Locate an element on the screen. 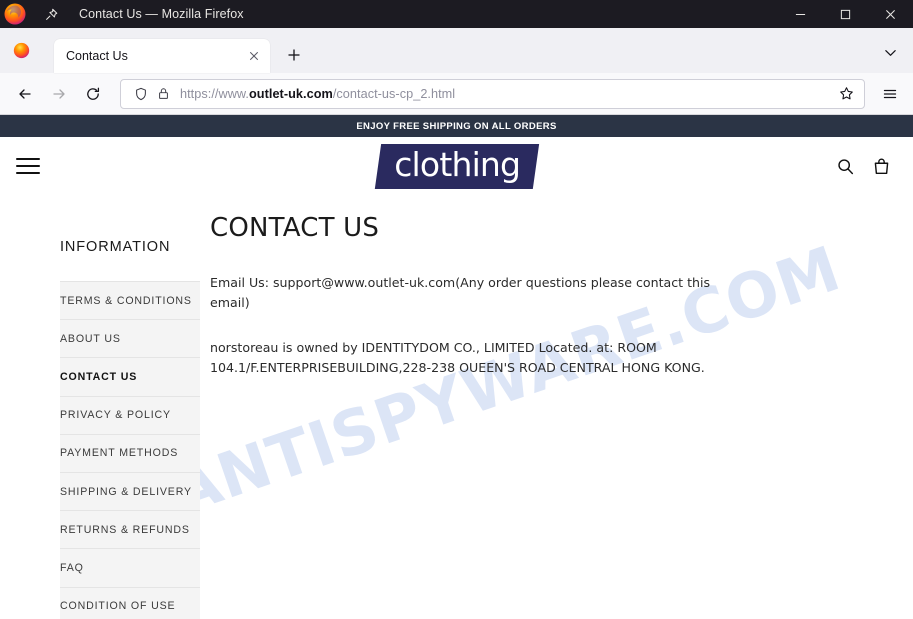 The height and width of the screenshot is (619, 913). forward-arrow-icon is located at coordinates (59, 94).